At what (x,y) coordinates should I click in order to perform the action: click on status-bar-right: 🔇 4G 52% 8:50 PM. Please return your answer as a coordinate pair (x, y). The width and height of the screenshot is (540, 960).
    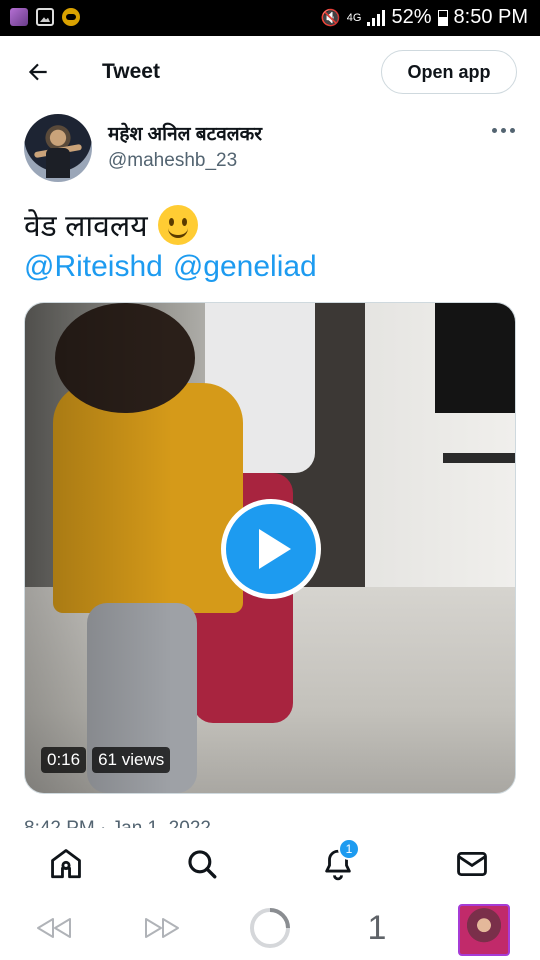
    Looking at the image, I should click on (424, 17).